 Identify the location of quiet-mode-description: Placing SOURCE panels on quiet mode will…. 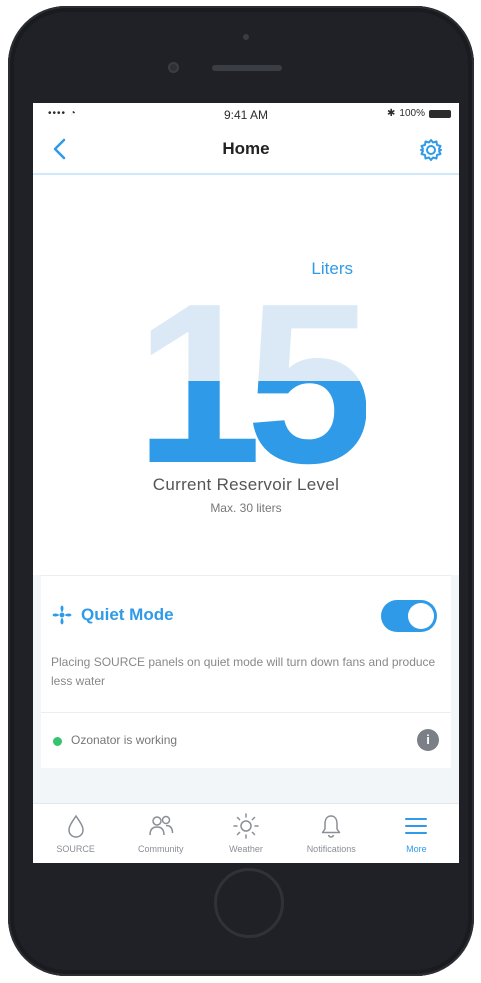
(243, 671).